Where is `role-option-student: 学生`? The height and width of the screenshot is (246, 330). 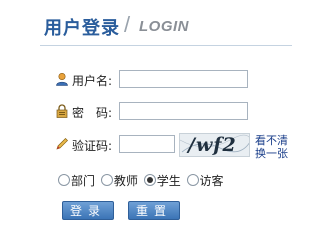
role-option-student: 学生 is located at coordinates (162, 180).